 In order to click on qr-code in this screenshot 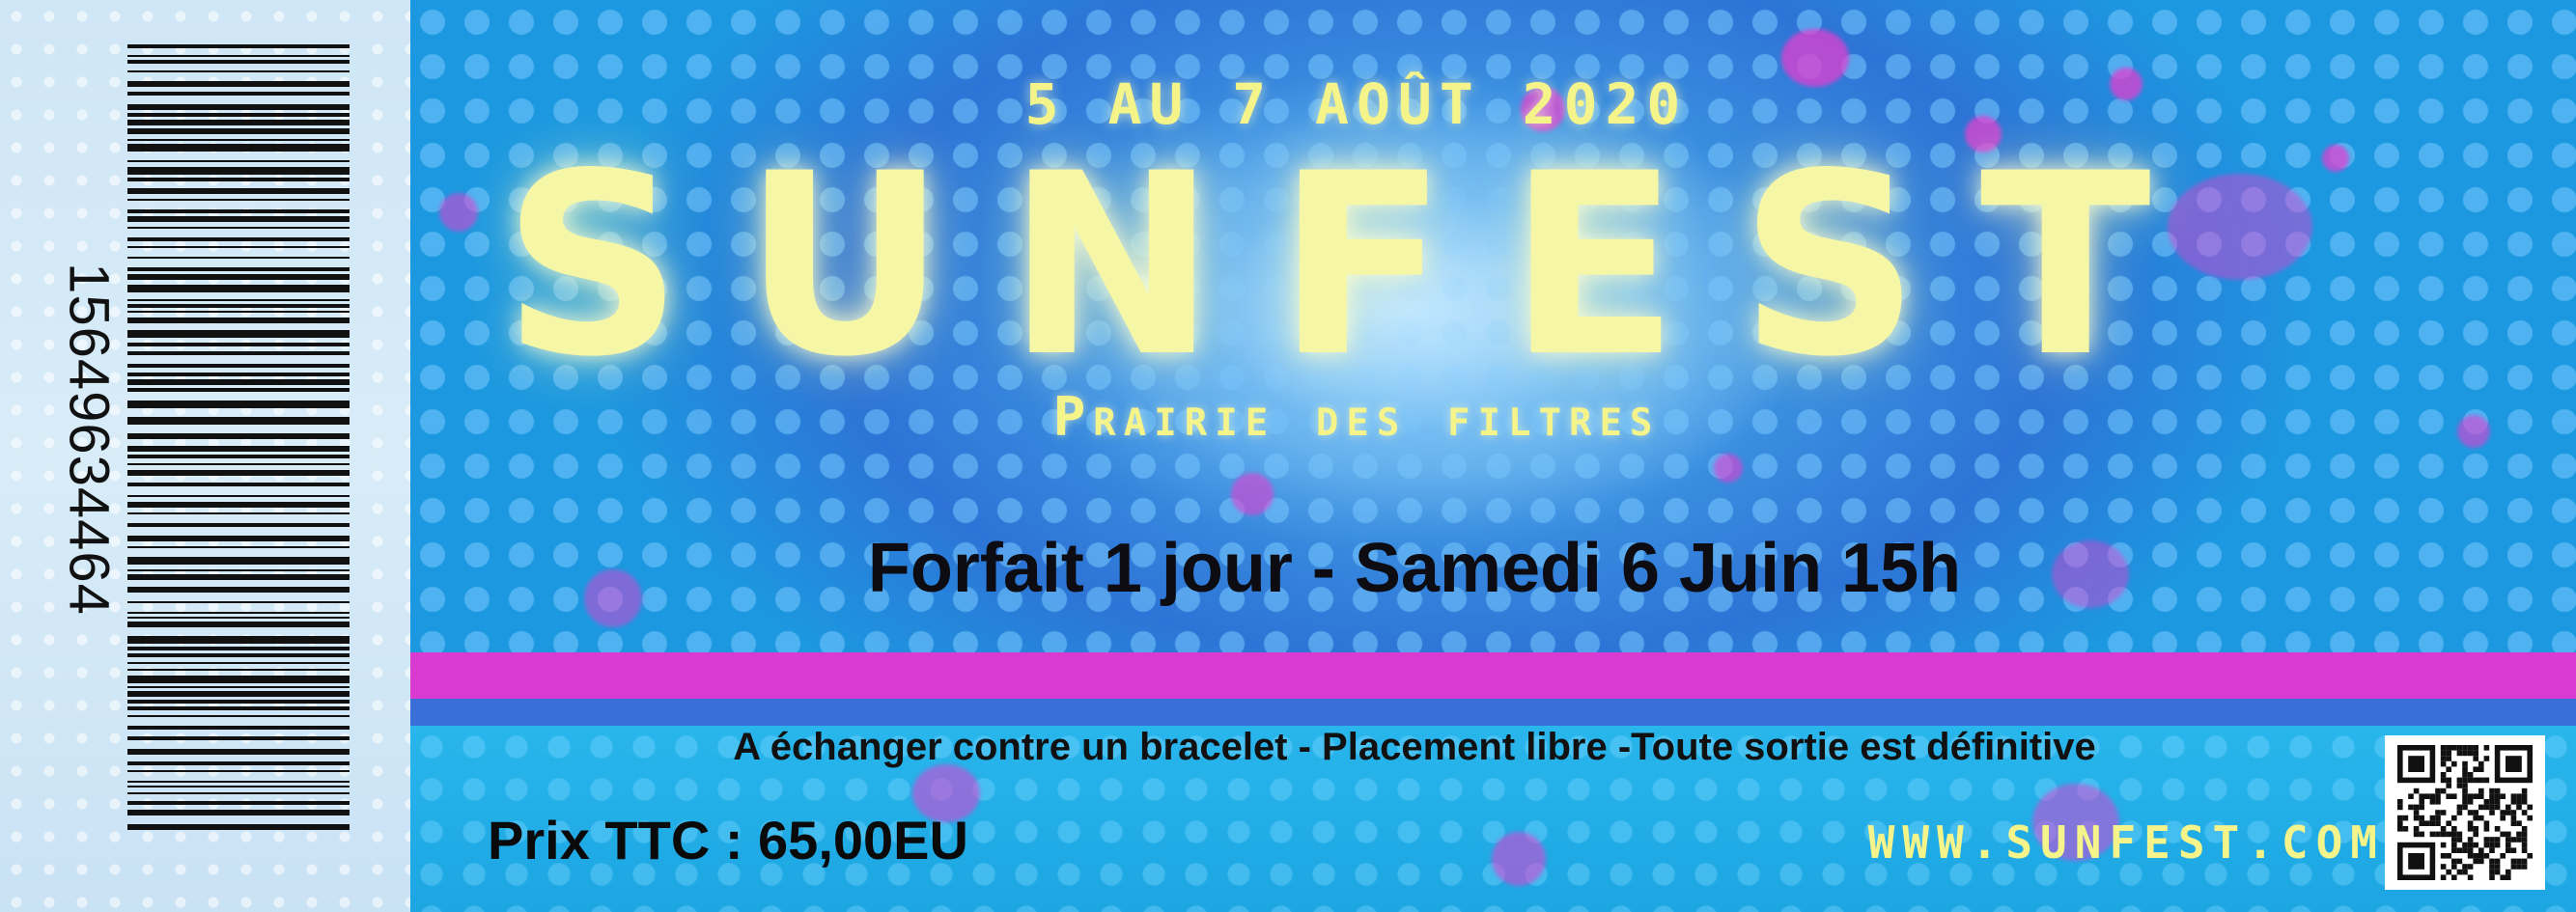, I will do `click(2465, 812)`.